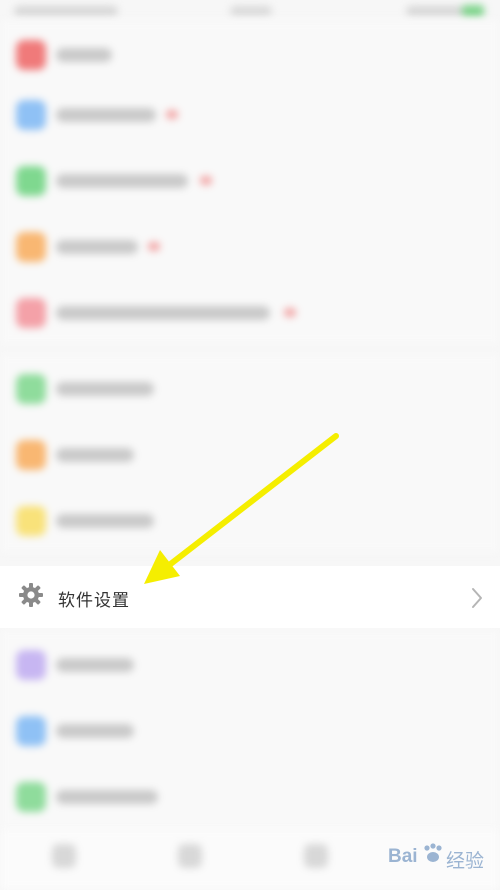 The width and height of the screenshot is (500, 890). I want to click on watermark-text-left: Bai, so click(403, 856).